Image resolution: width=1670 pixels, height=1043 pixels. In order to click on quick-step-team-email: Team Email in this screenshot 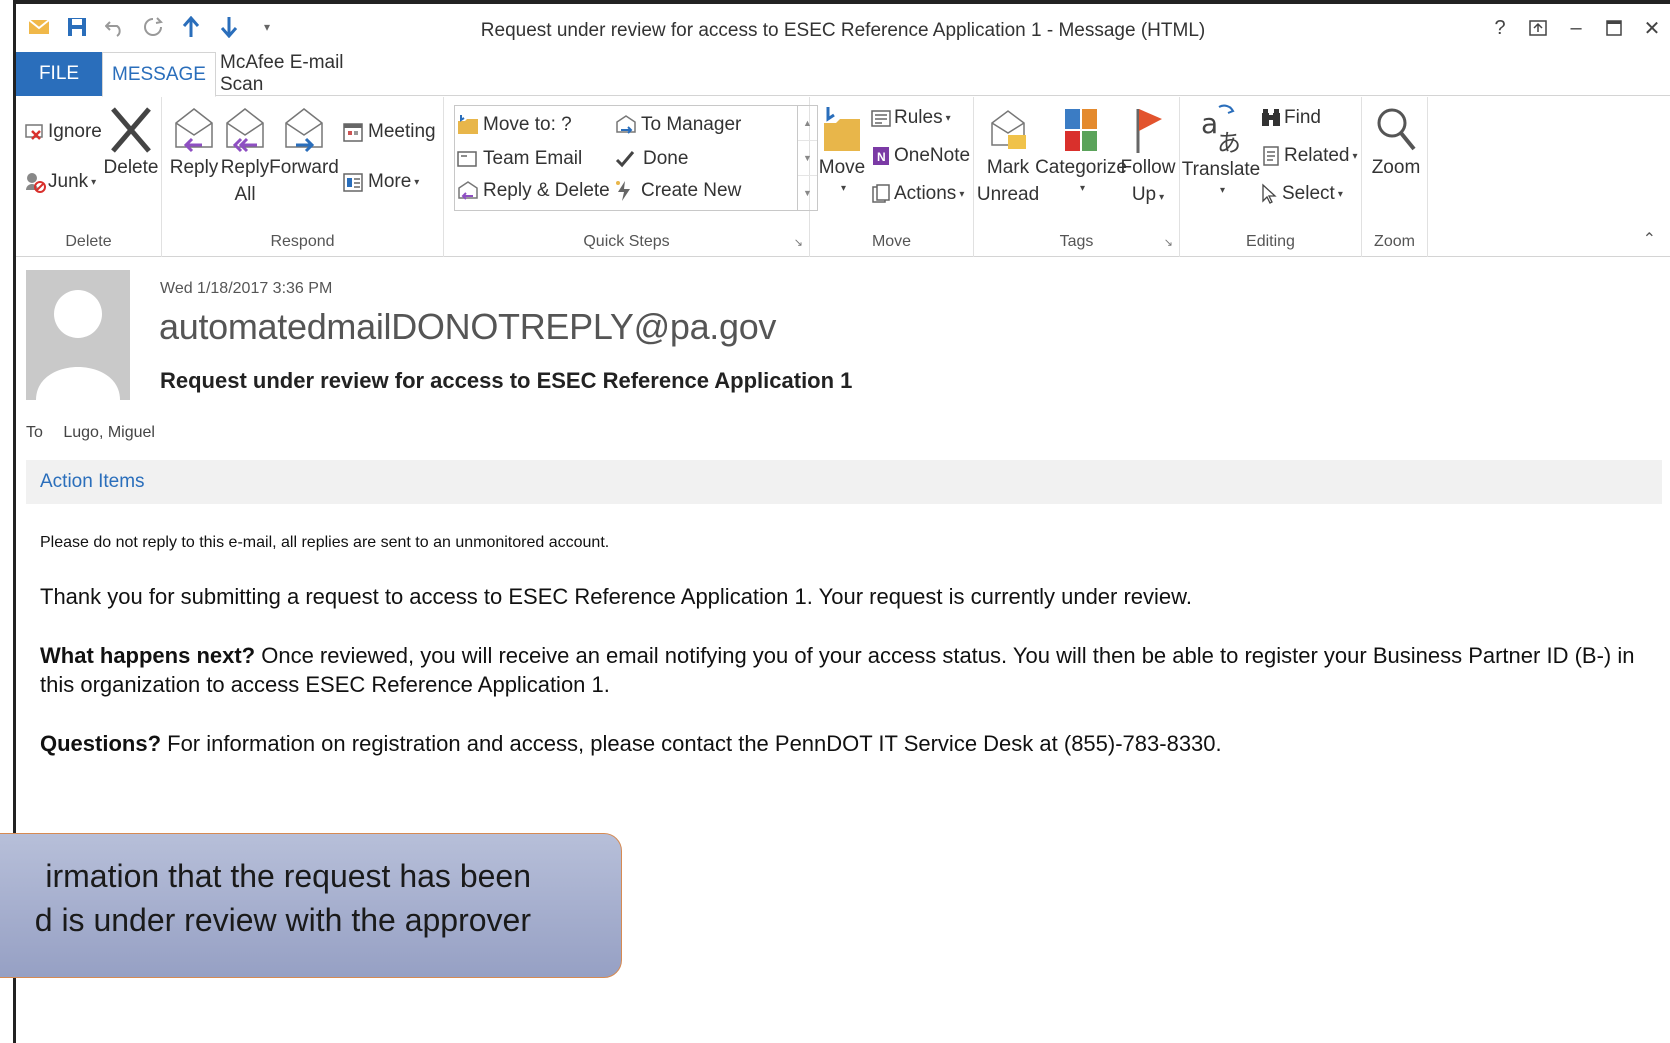, I will do `click(519, 159)`.